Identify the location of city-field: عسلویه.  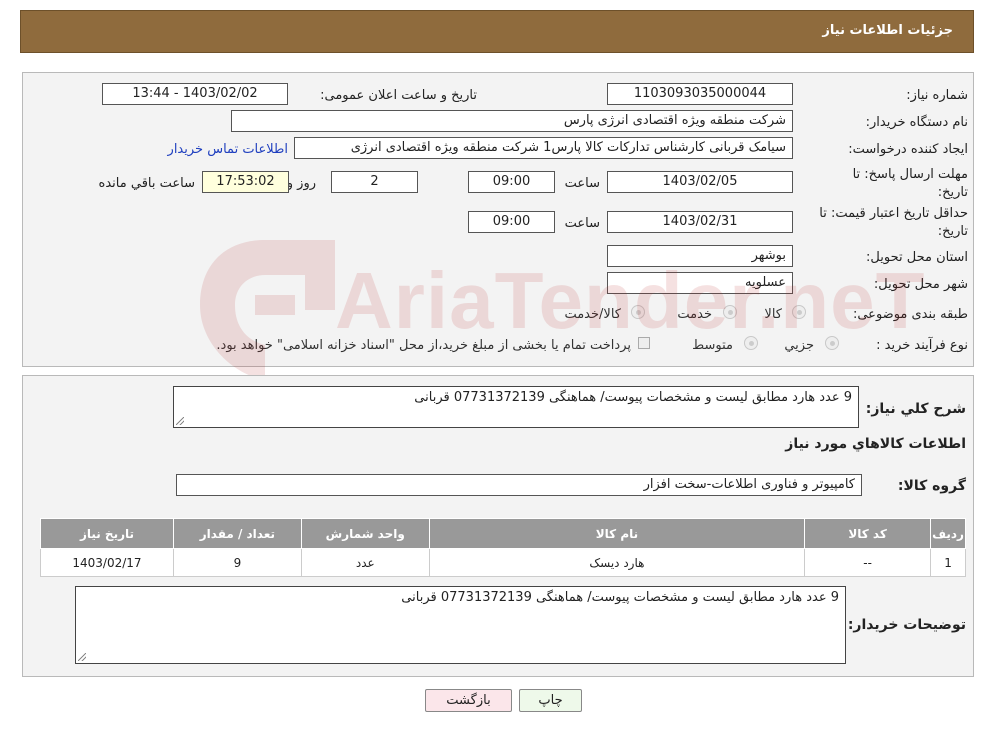
(700, 283).